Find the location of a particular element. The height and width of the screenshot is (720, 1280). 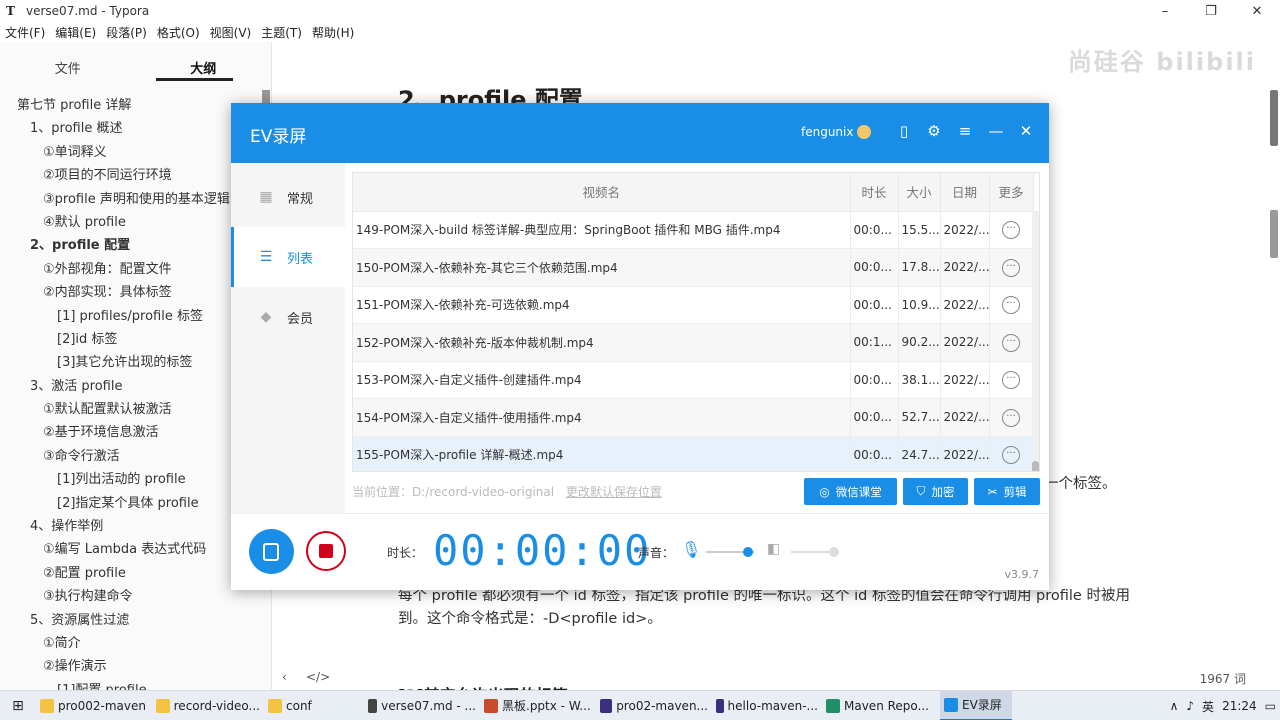

speaker-volume-slider is located at coordinates (815, 552).